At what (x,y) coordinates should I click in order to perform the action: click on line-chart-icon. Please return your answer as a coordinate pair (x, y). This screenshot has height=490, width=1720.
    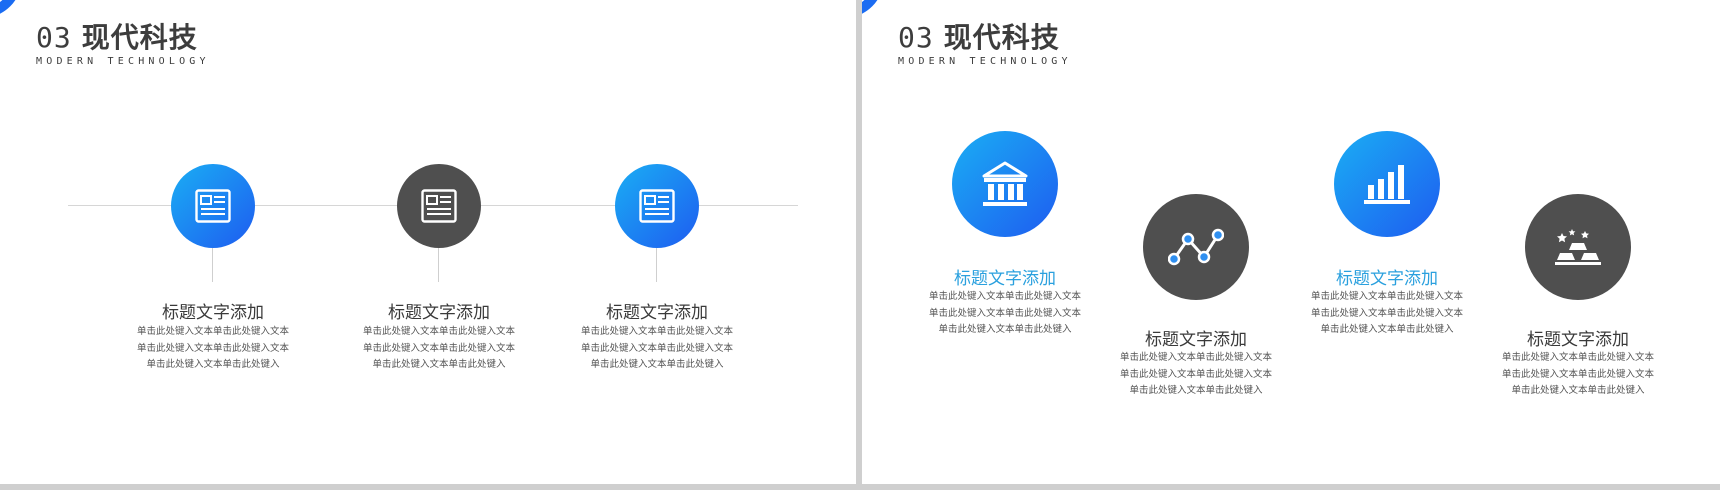
    Looking at the image, I should click on (1196, 247).